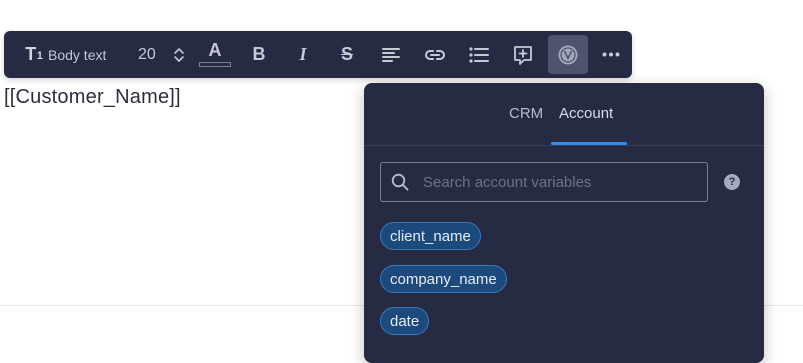 The height and width of the screenshot is (363, 803). Describe the element at coordinates (430, 236) in the screenshot. I see `variable-chip-client-name: client_name` at that location.